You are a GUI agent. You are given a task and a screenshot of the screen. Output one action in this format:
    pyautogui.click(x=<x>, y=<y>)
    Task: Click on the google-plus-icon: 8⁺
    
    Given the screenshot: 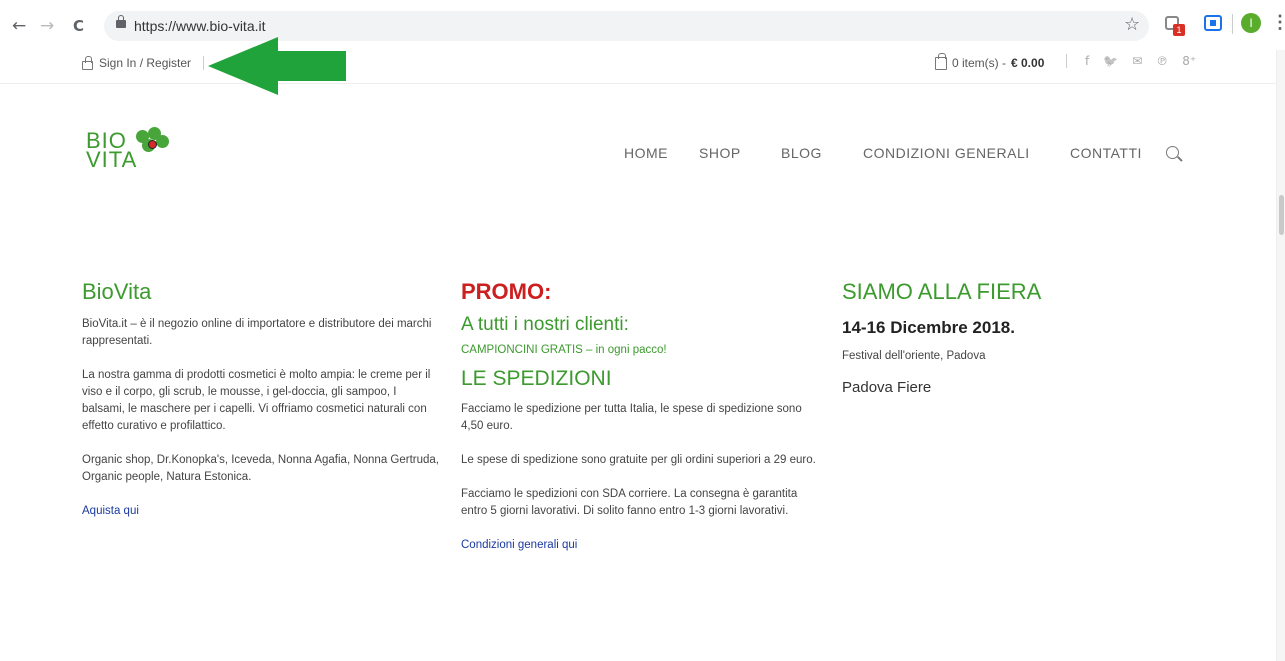 What is the action you would take?
    pyautogui.click(x=1189, y=61)
    